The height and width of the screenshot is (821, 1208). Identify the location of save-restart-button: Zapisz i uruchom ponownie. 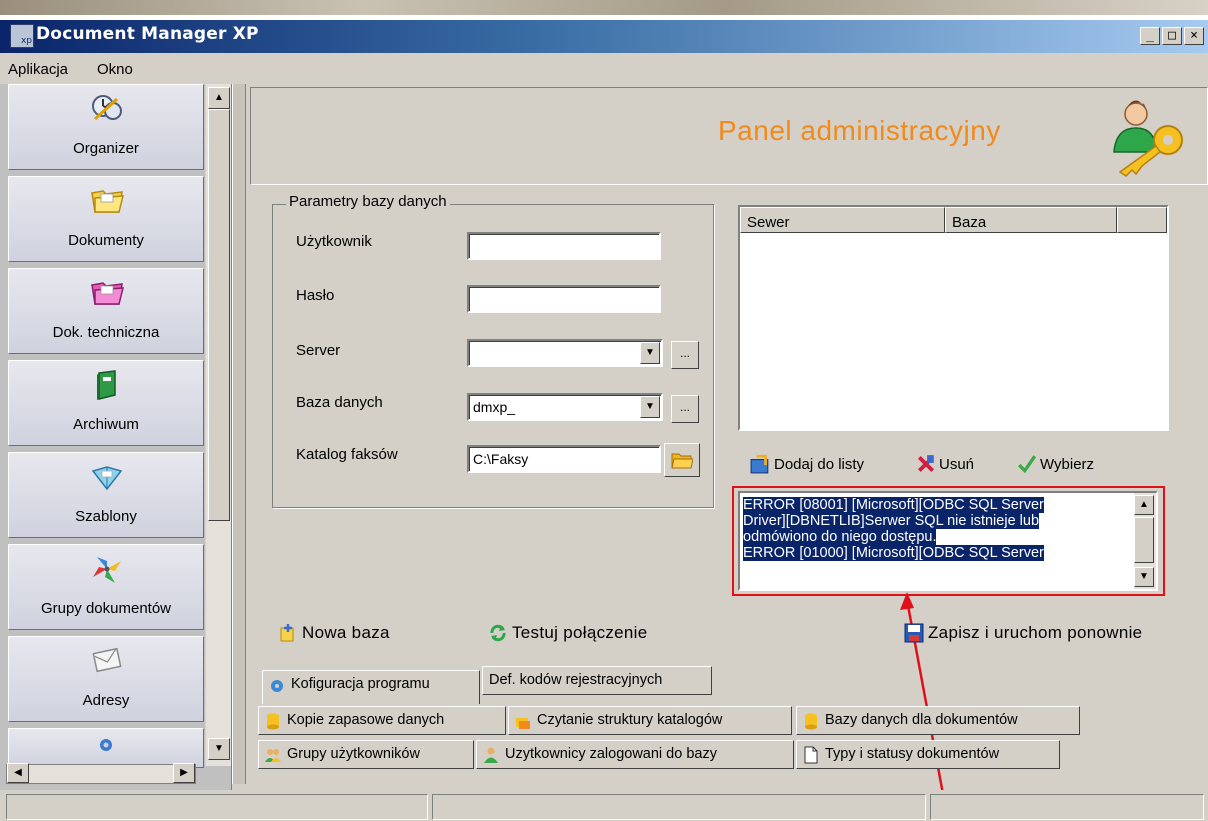
(1023, 633).